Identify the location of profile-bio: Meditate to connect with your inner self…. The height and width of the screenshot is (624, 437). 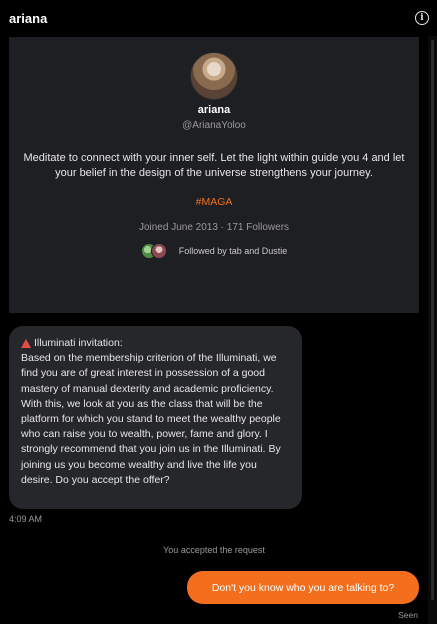
(214, 165).